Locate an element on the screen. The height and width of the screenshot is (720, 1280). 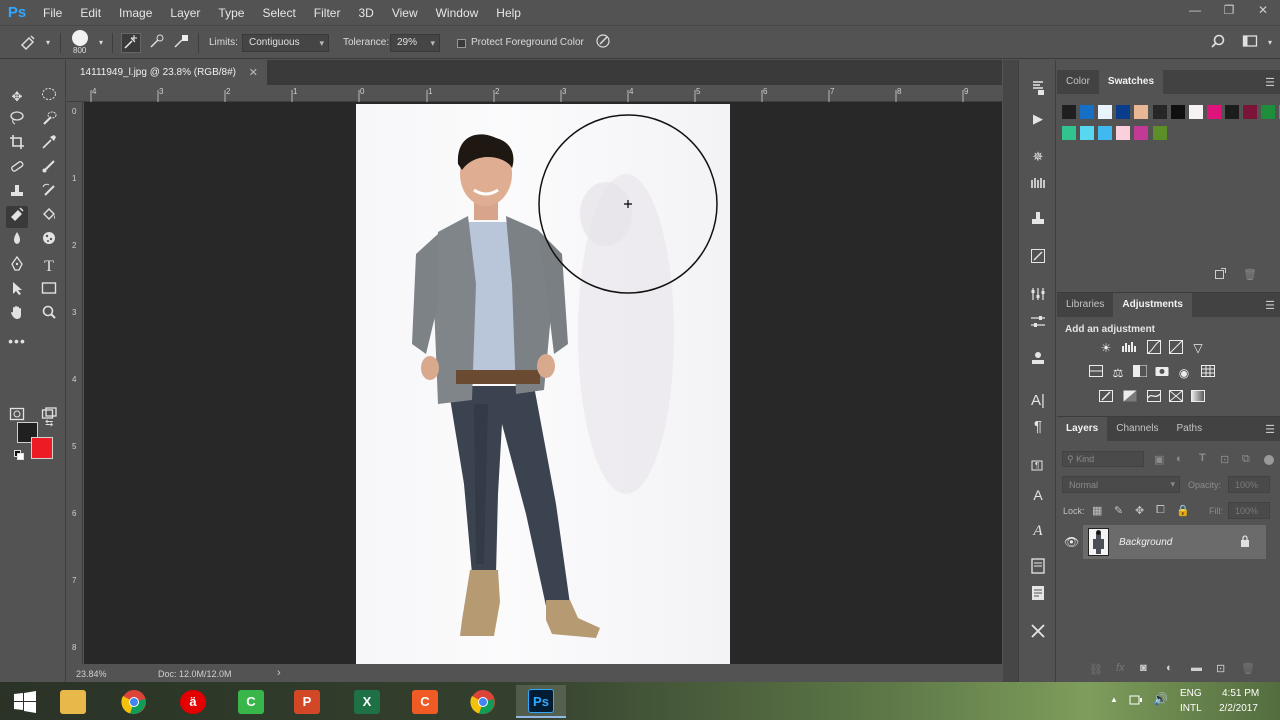
brushes-panel-icon is located at coordinates (1038, 184).